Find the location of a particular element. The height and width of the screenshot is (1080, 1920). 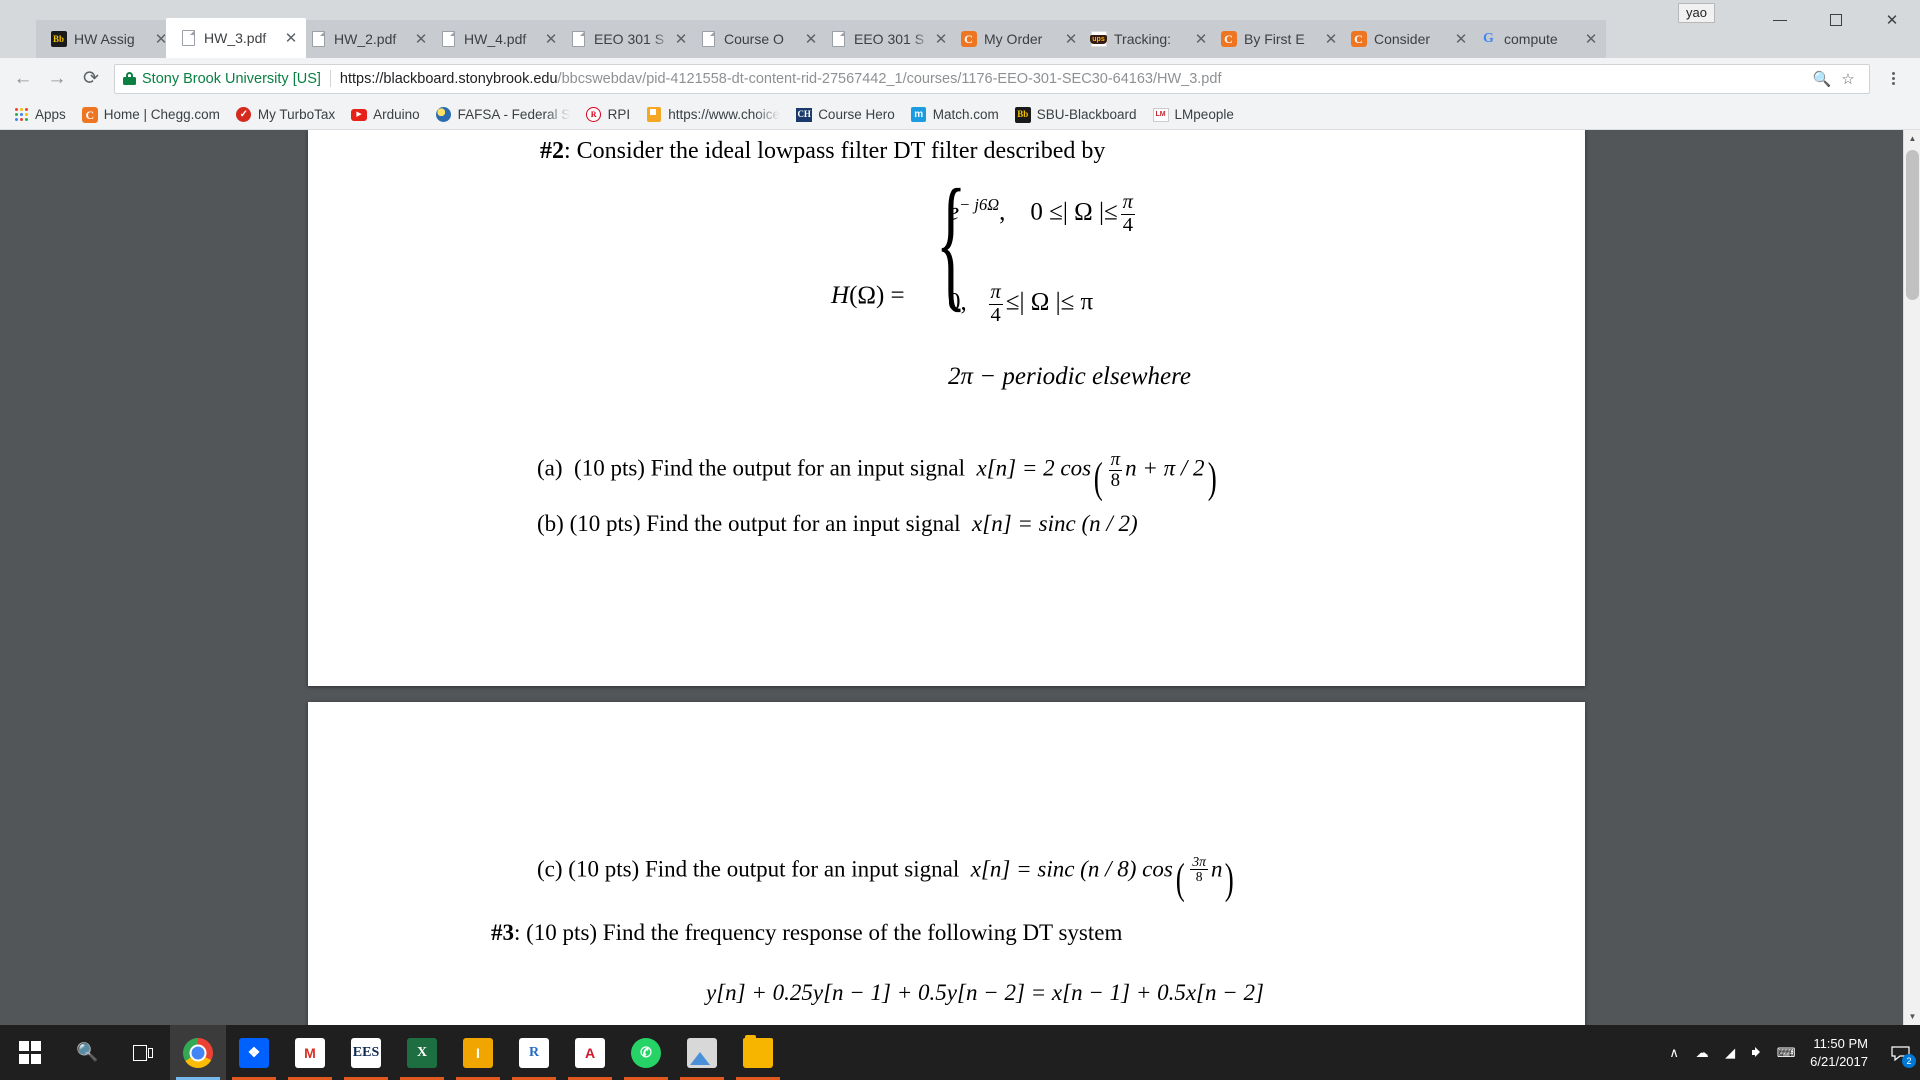

browser-tab: Course O ✕ is located at coordinates (756, 39).